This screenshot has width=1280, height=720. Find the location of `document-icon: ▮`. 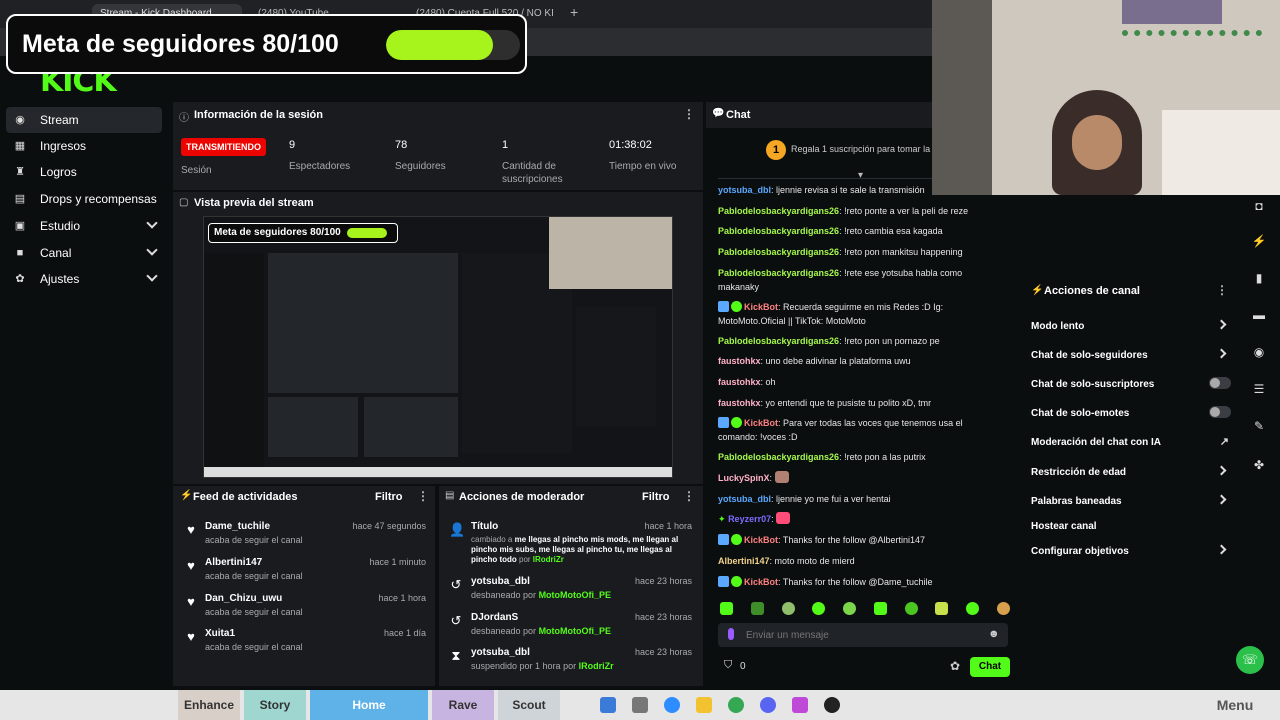

document-icon: ▮ is located at coordinates (1259, 278).